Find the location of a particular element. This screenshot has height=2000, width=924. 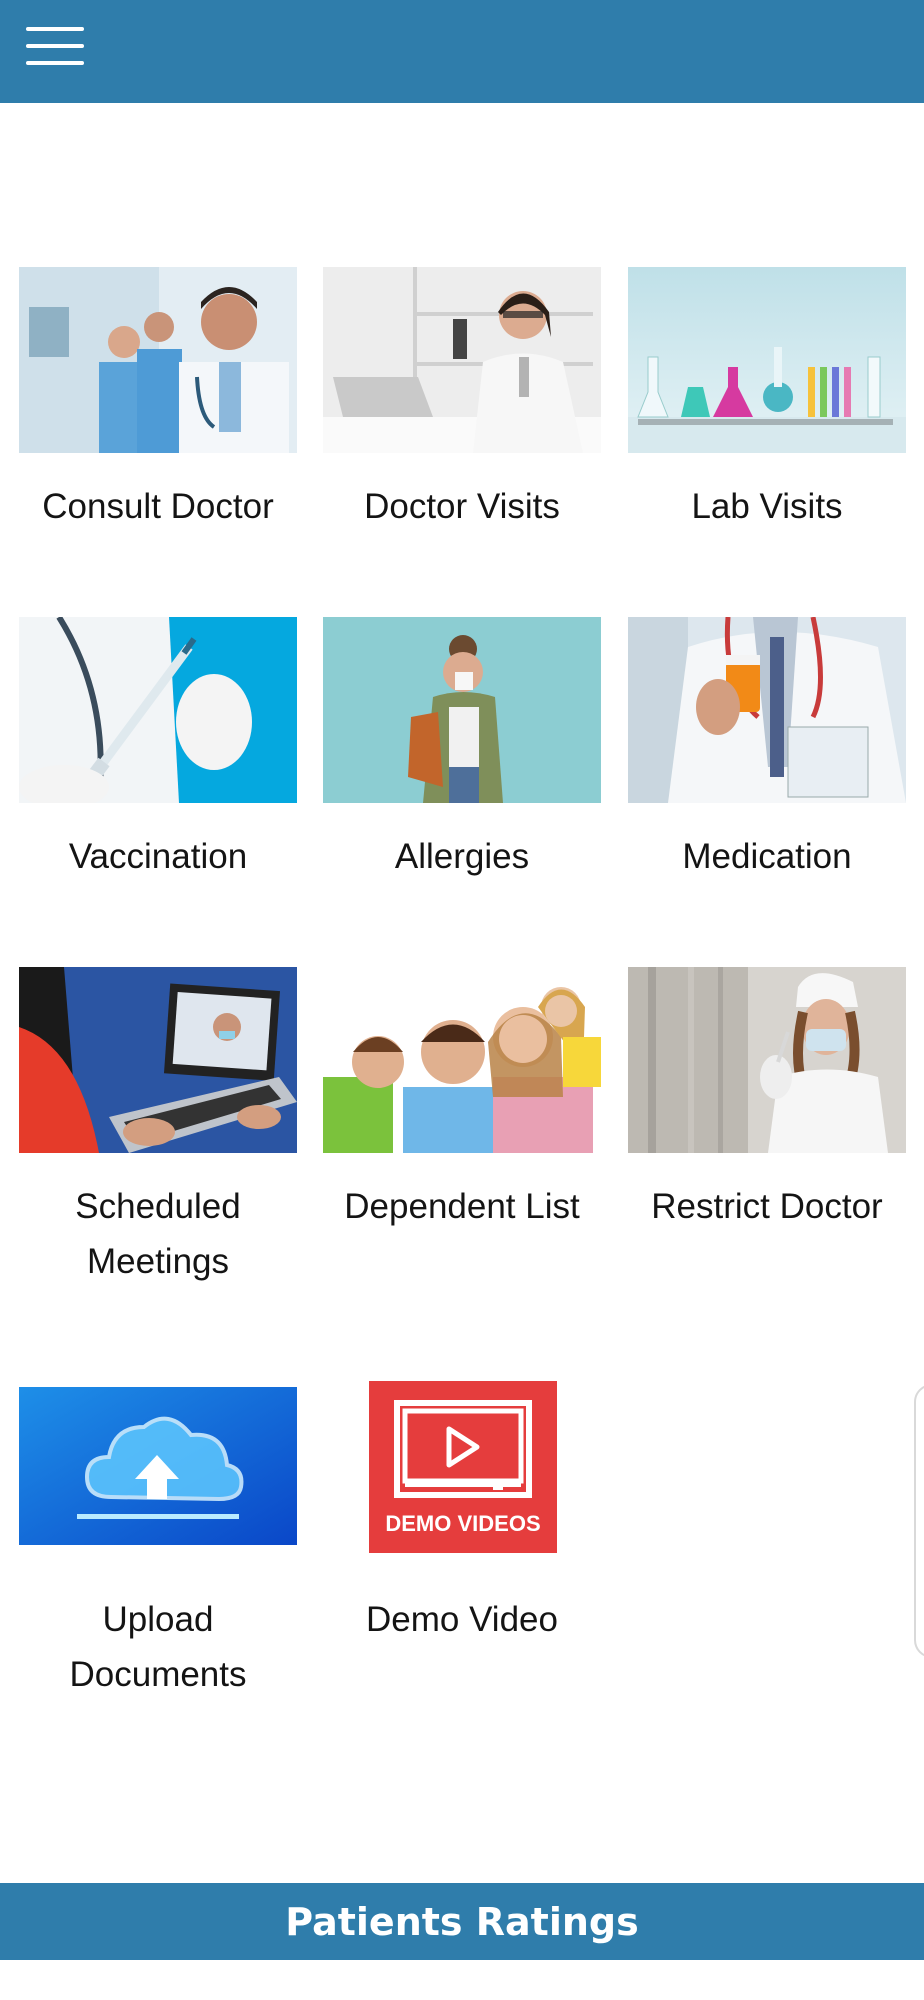

syringe-vaccine-photo is located at coordinates (158, 710).